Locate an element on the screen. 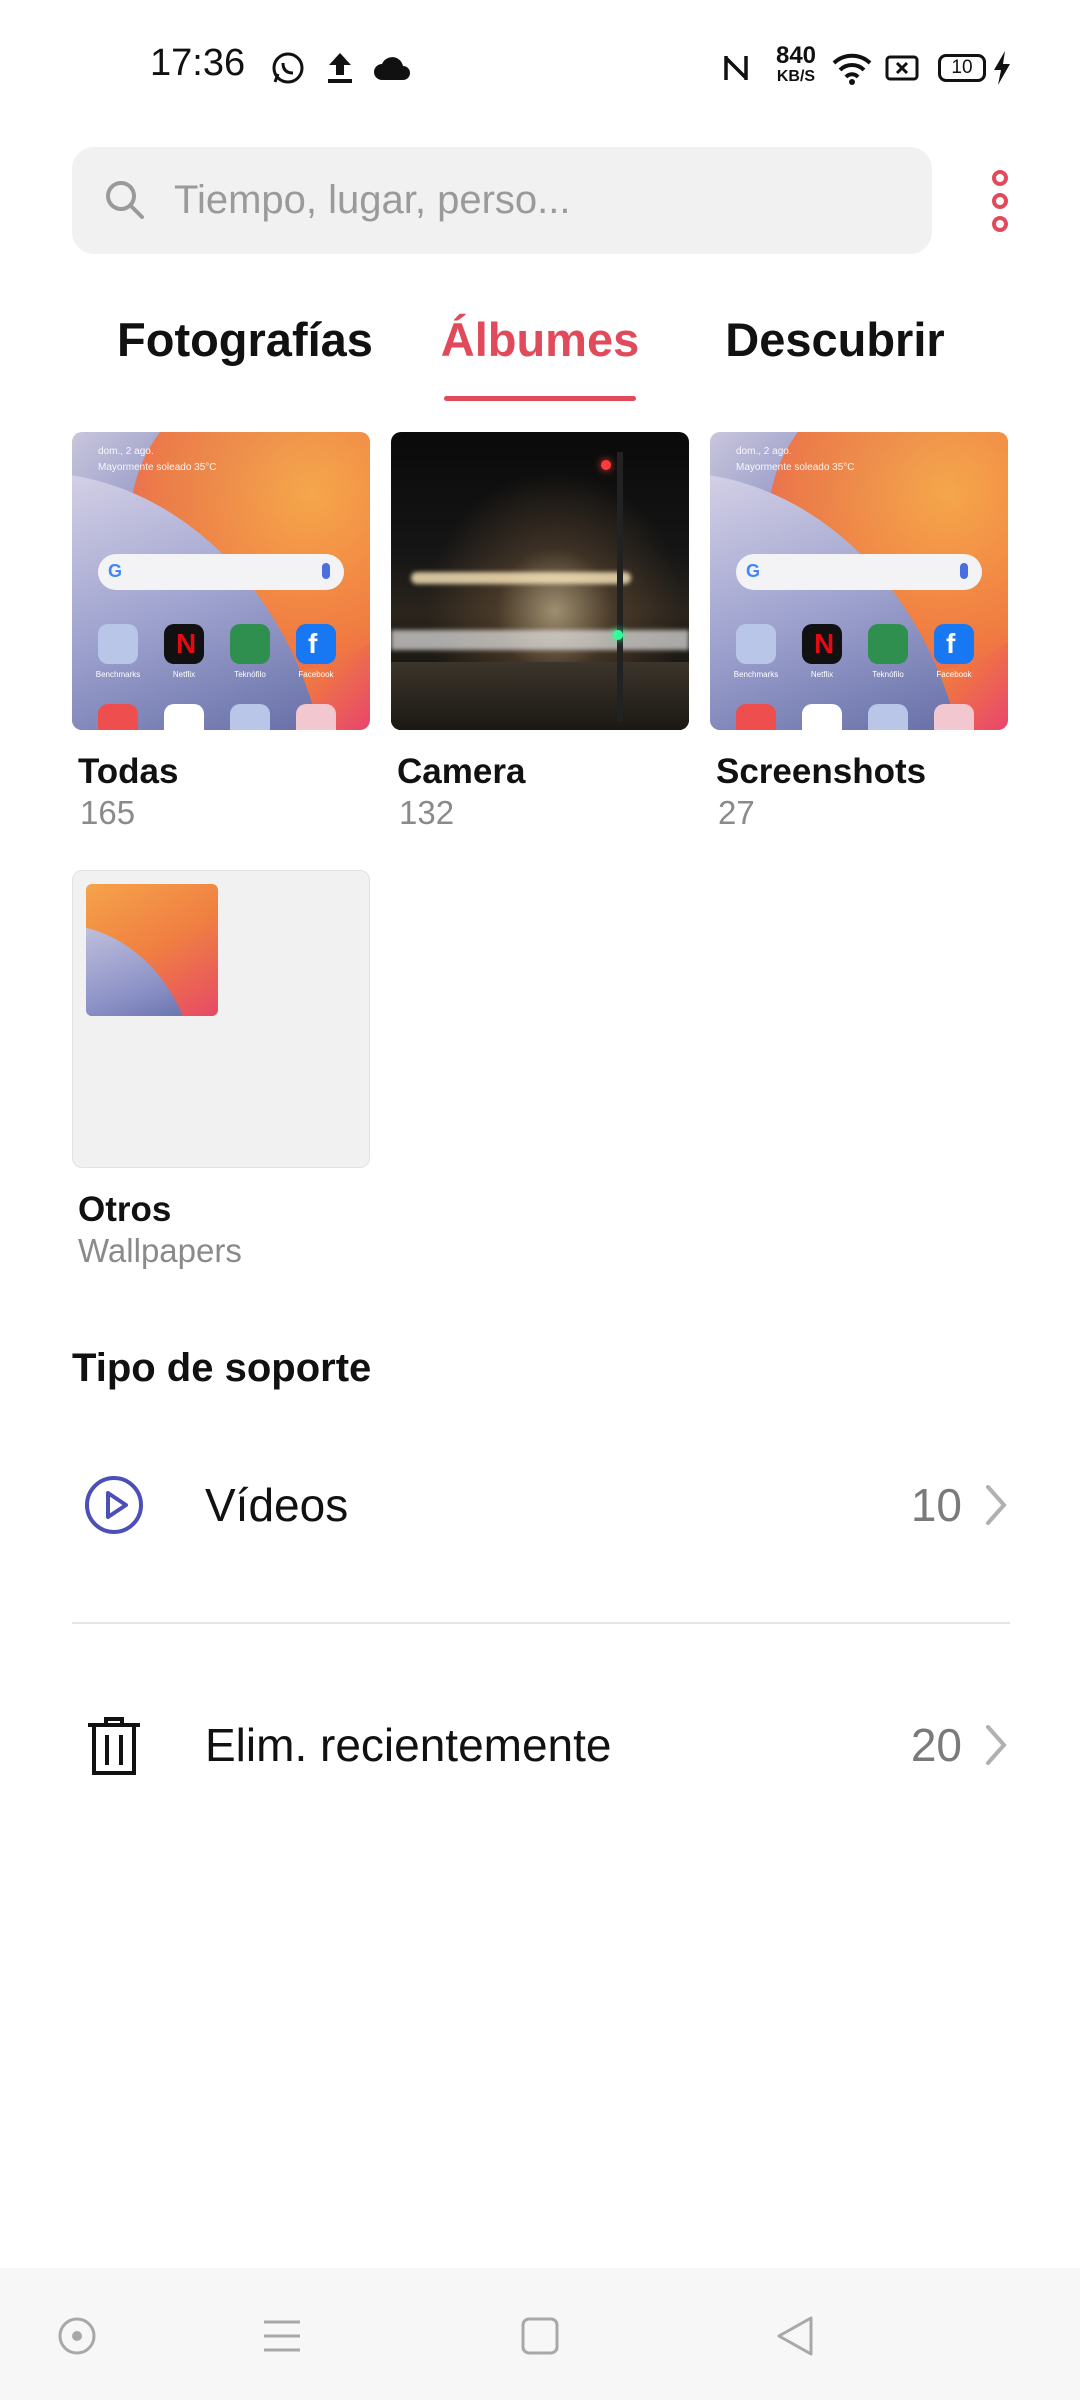 The width and height of the screenshot is (1080, 2400). home-button-icon is located at coordinates (540, 2336).